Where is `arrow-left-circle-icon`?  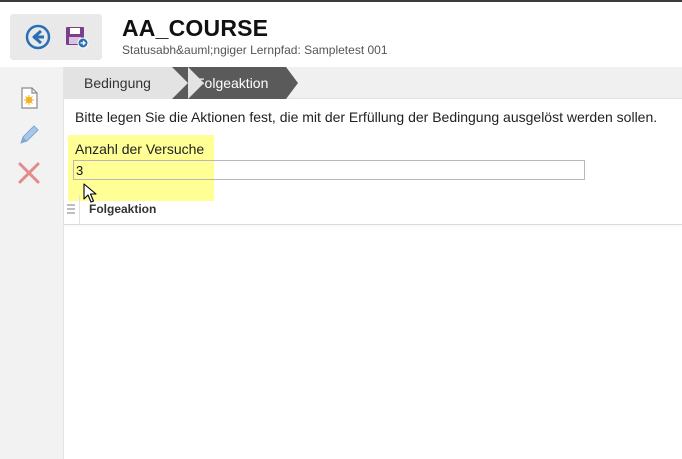 arrow-left-circle-icon is located at coordinates (38, 37).